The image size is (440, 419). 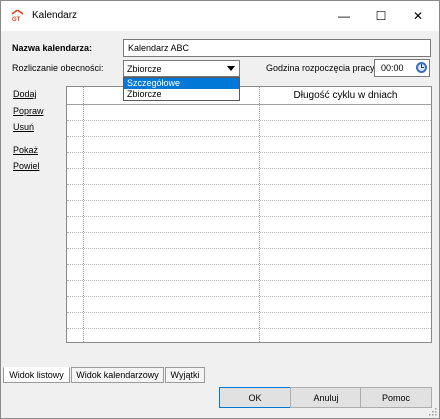 What do you see at coordinates (117, 375) in the screenshot?
I see `tab-calendar-view: Widok kalendarzowy` at bounding box center [117, 375].